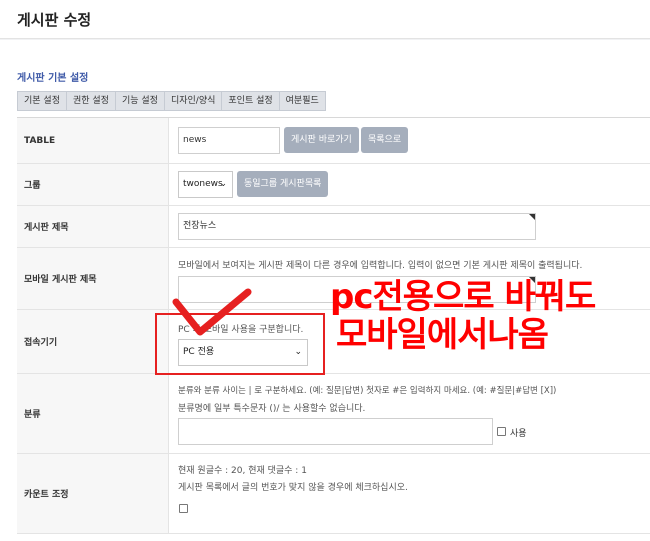  Describe the element at coordinates (212, 312) in the screenshot. I see `red-check-icon` at that location.